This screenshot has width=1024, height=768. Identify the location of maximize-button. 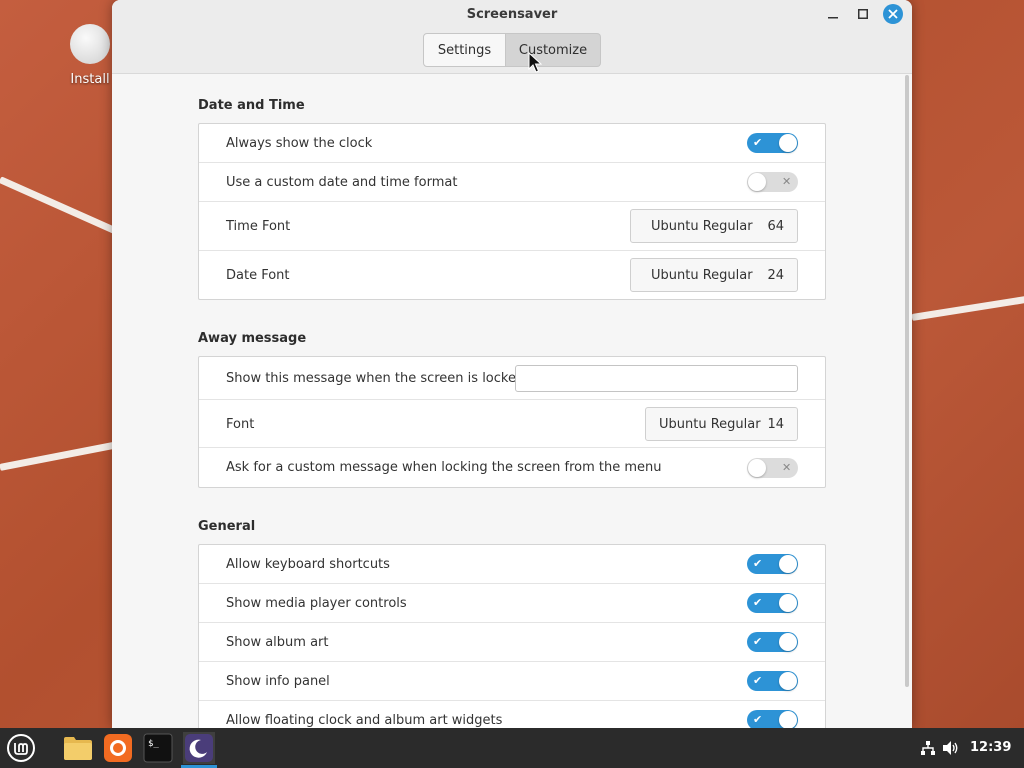
(863, 14).